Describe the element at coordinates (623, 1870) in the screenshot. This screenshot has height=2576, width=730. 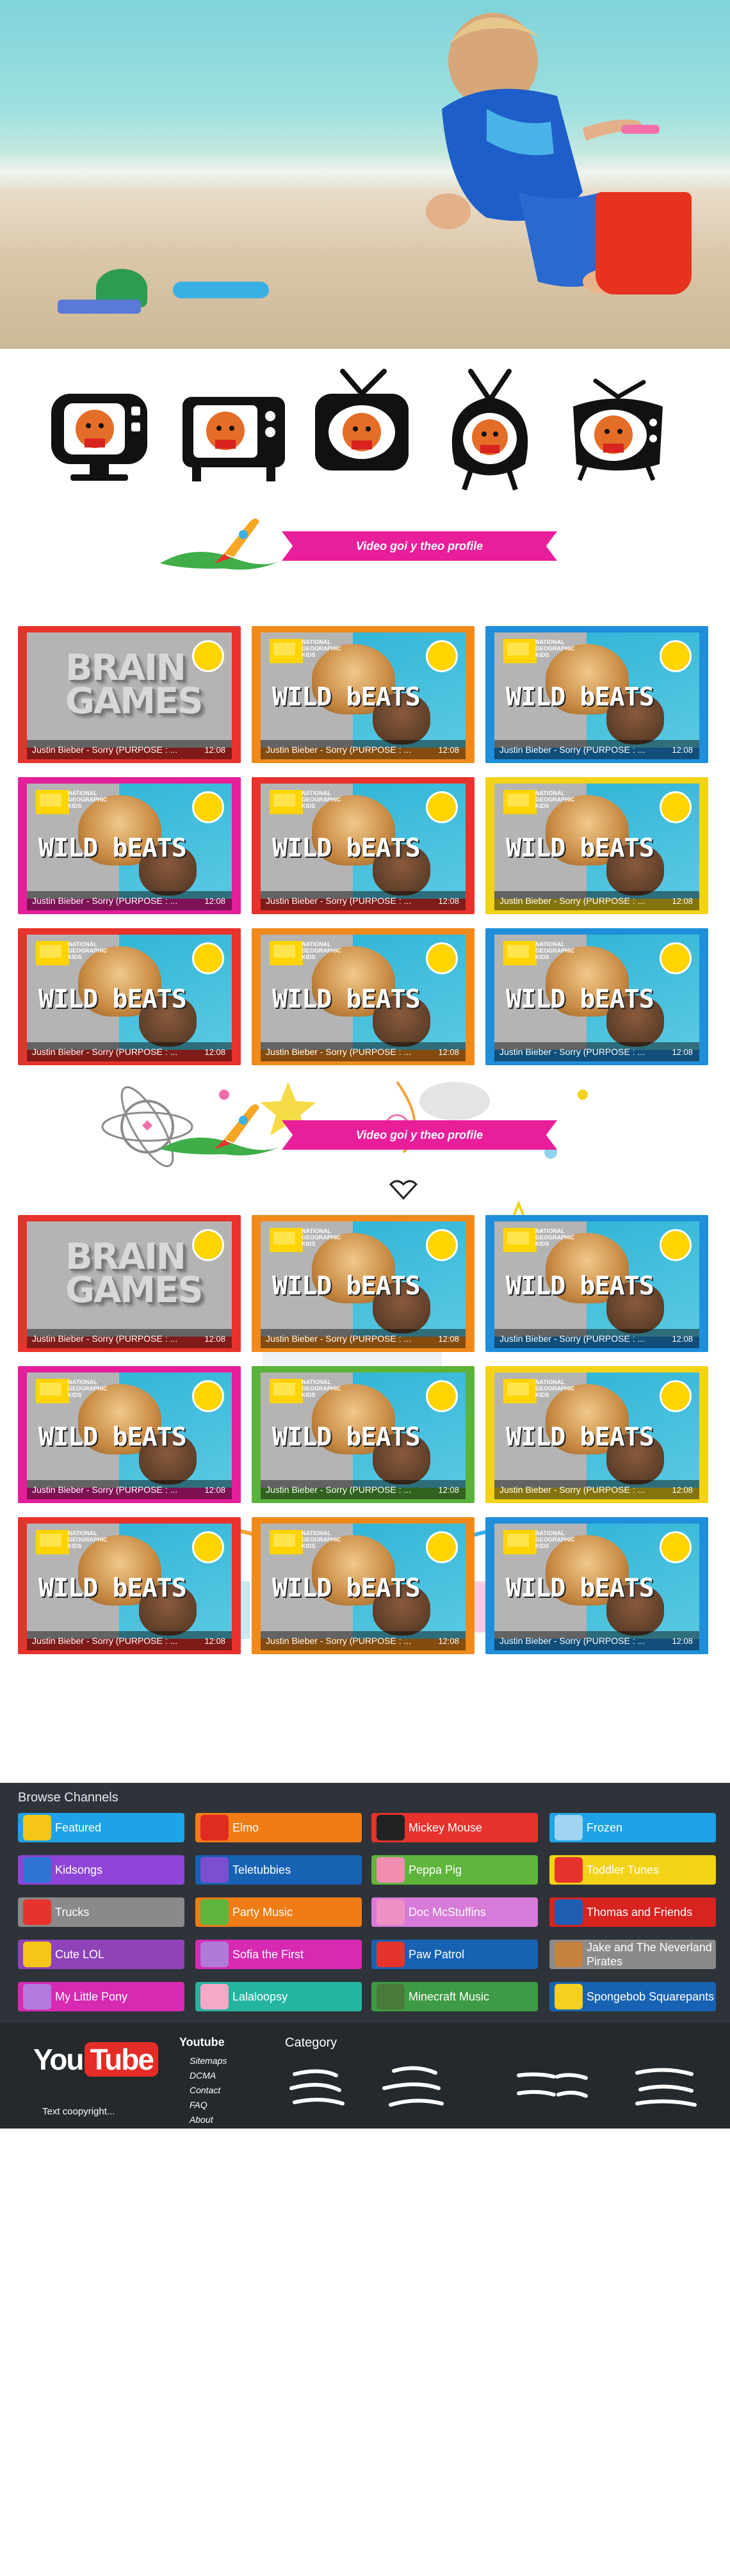
I see `channel-label: Toddler Tunes` at that location.